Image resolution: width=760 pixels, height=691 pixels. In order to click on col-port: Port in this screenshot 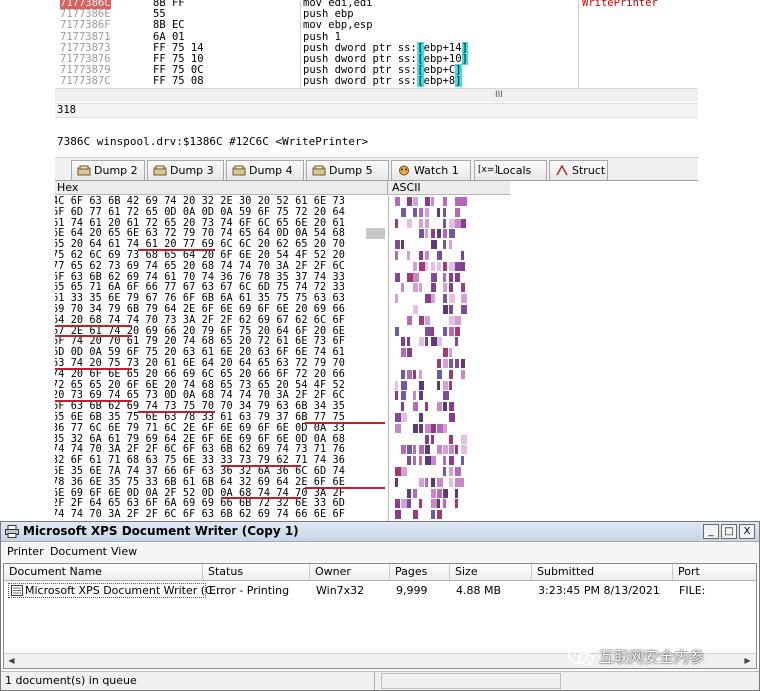, I will do `click(714, 572)`.